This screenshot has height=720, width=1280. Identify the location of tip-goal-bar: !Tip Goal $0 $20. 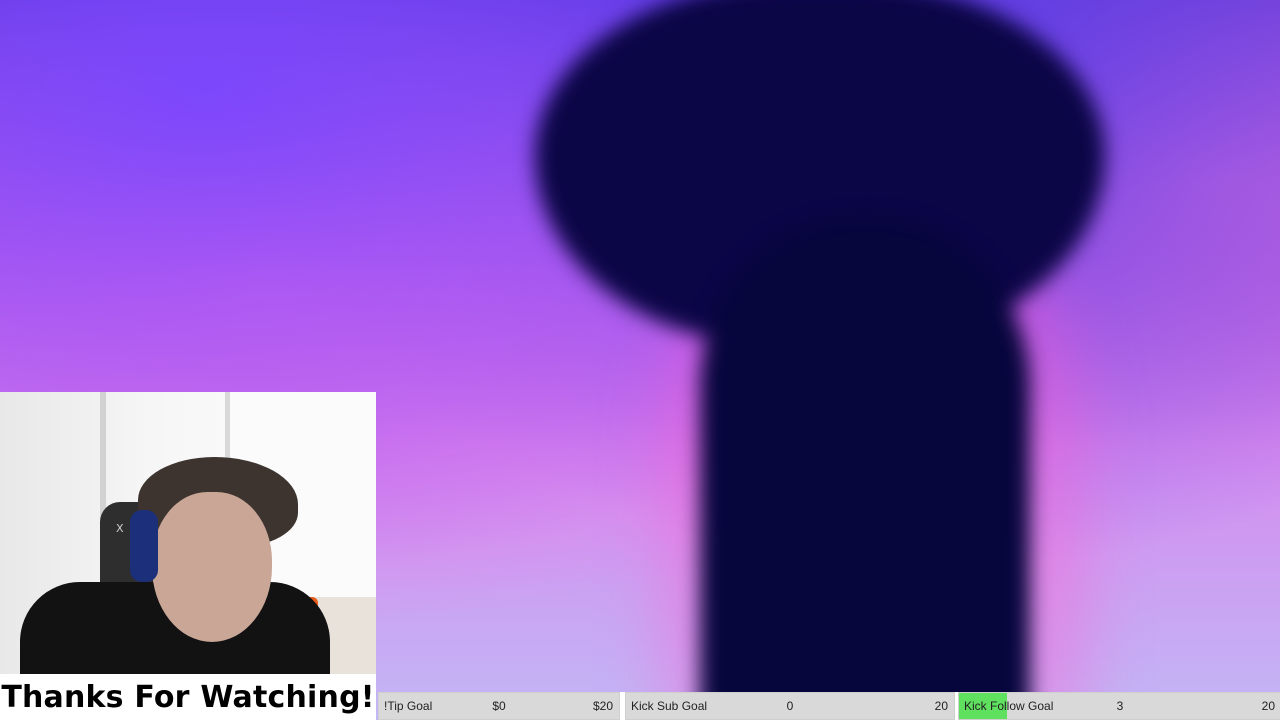
(499, 706).